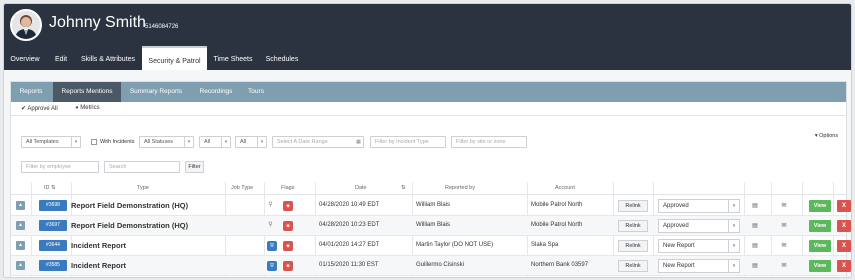 The width and height of the screenshot is (855, 280). What do you see at coordinates (61, 58) in the screenshot?
I see `tab-edit: Edit` at bounding box center [61, 58].